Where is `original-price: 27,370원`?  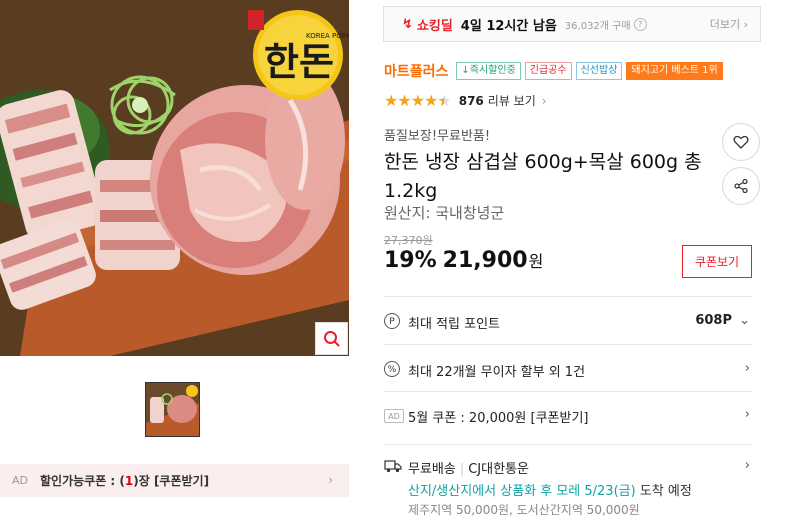
original-price: 27,370원 is located at coordinates (408, 240).